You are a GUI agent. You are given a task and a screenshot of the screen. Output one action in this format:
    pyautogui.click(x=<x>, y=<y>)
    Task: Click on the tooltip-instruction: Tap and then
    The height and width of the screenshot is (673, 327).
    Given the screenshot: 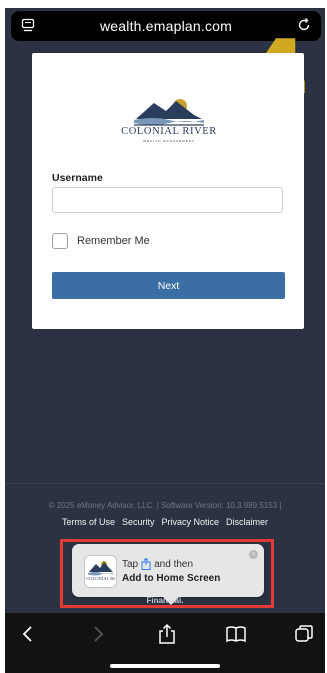 What is the action you would take?
    pyautogui.click(x=157, y=564)
    